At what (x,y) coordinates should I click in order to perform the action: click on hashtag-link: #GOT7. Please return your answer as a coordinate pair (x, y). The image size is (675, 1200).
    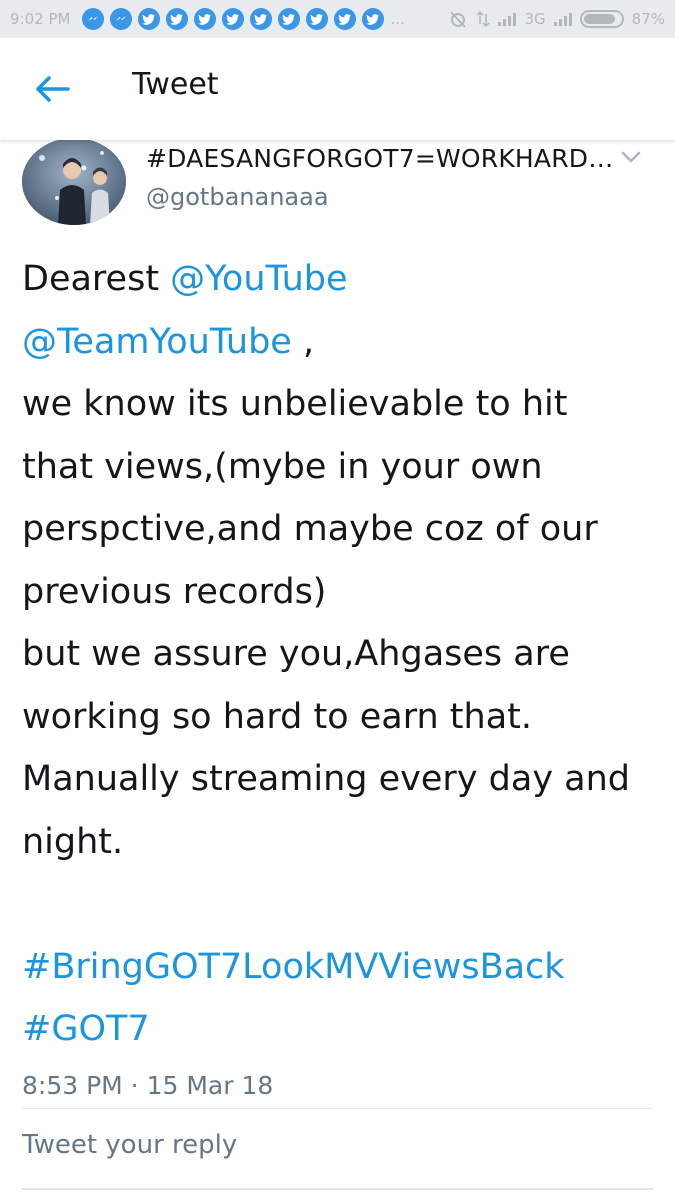
    Looking at the image, I should click on (86, 1029).